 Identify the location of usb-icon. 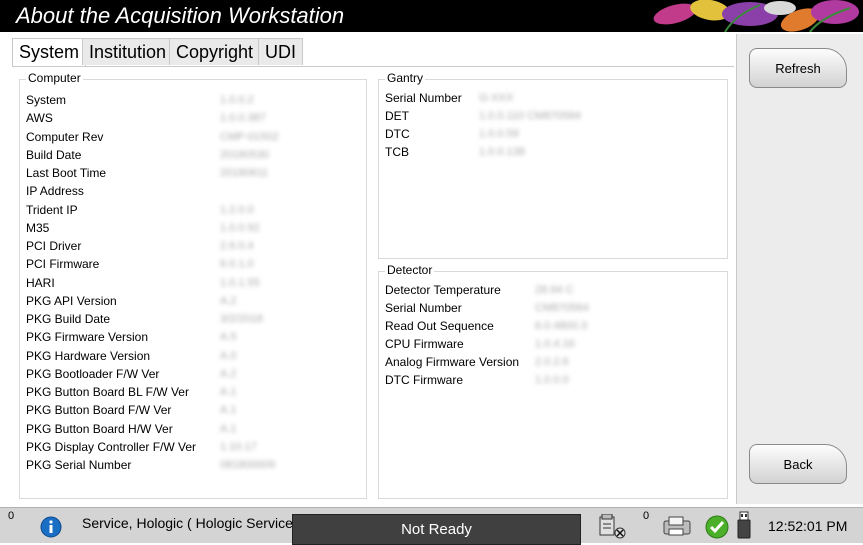
(744, 526).